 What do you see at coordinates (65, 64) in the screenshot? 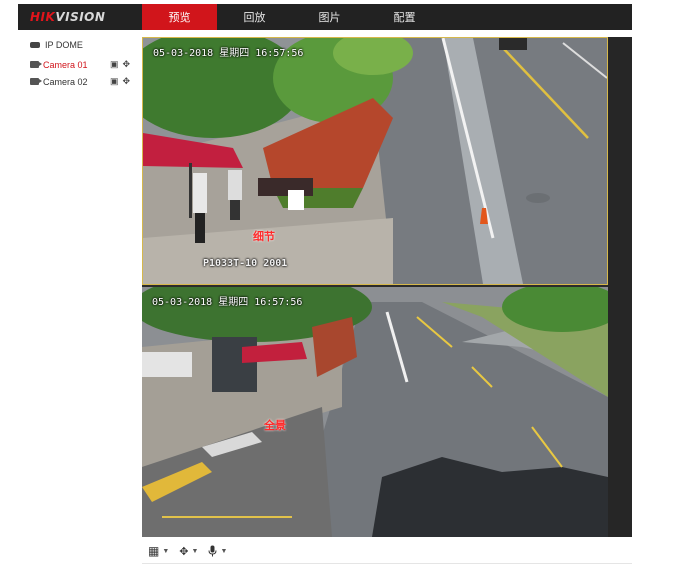
I see `camera-label: Camera 01` at bounding box center [65, 64].